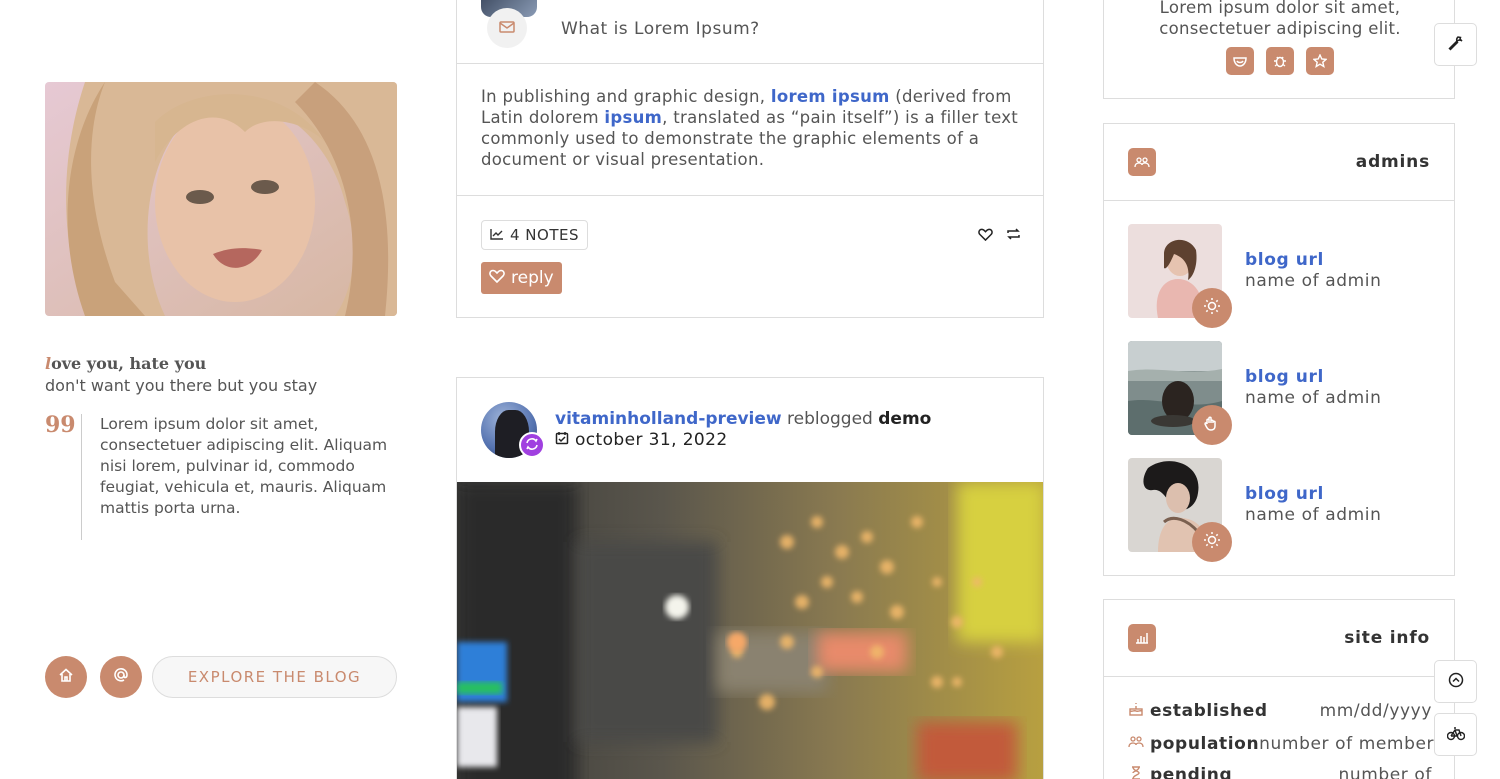 The width and height of the screenshot is (1500, 779). What do you see at coordinates (651, 440) in the screenshot?
I see `post-date-text: october 31, 2022` at bounding box center [651, 440].